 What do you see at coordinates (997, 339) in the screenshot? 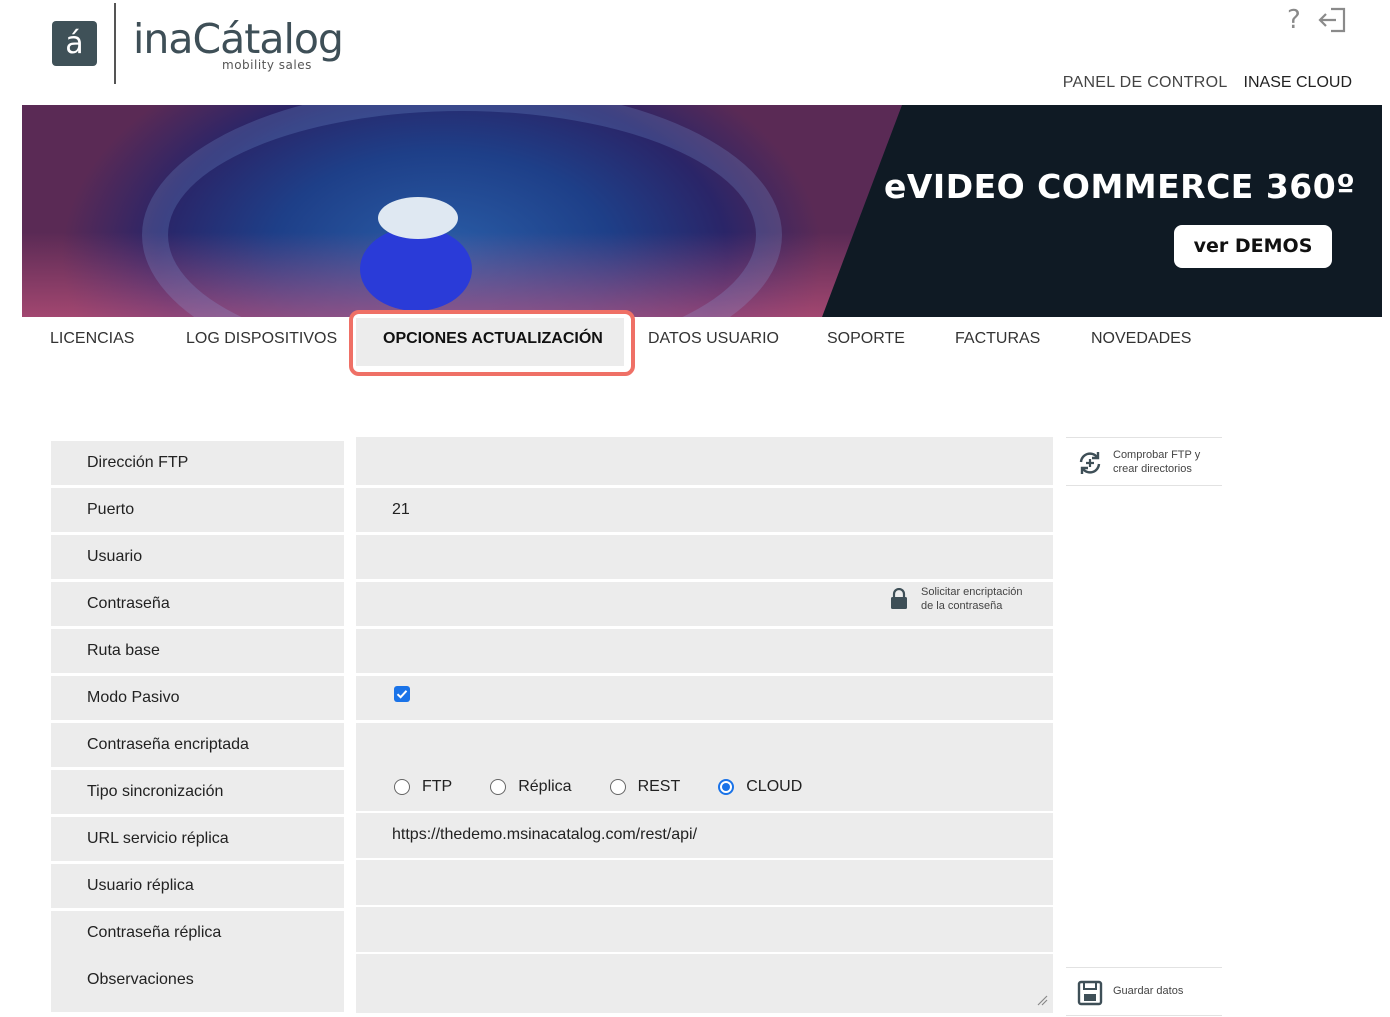
I see `tab-facturas: FACTURAS` at bounding box center [997, 339].